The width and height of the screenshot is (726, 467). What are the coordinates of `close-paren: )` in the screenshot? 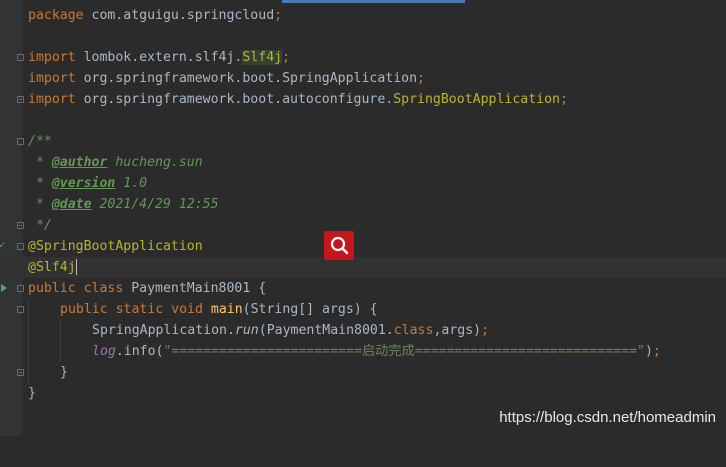 It's located at (648, 351).